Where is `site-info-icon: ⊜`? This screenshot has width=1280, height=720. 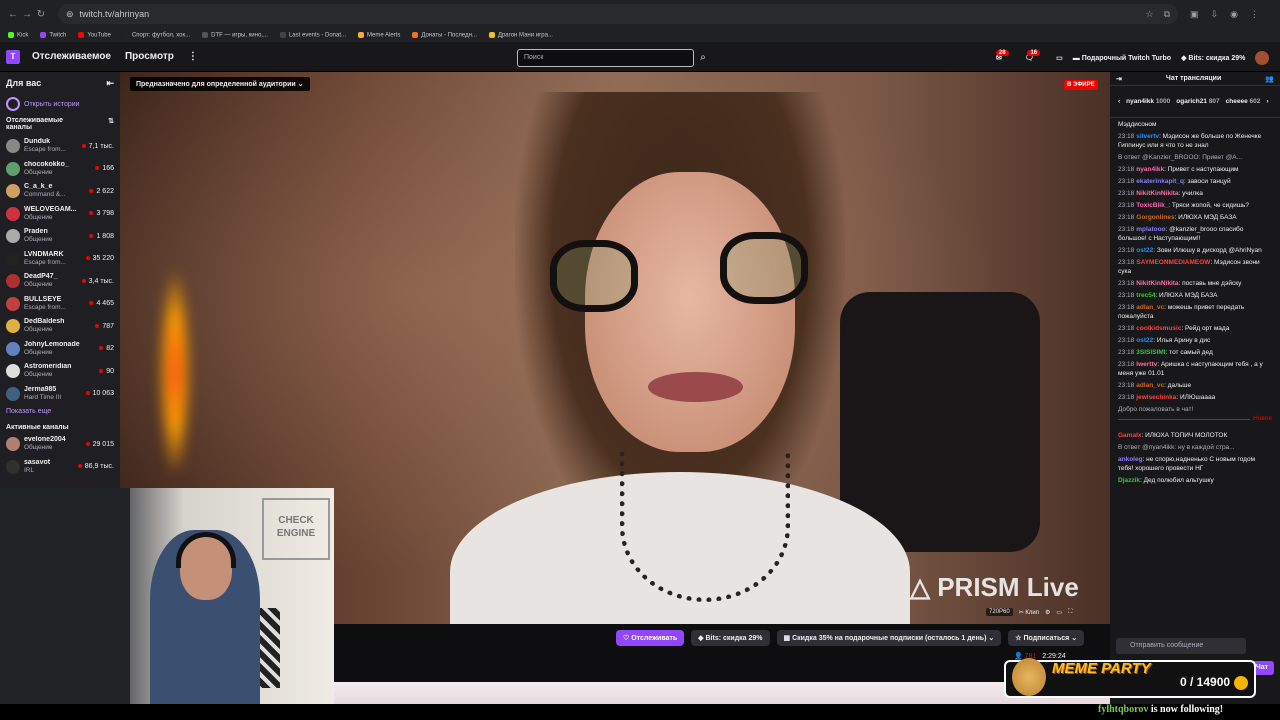 site-info-icon: ⊜ is located at coordinates (70, 14).